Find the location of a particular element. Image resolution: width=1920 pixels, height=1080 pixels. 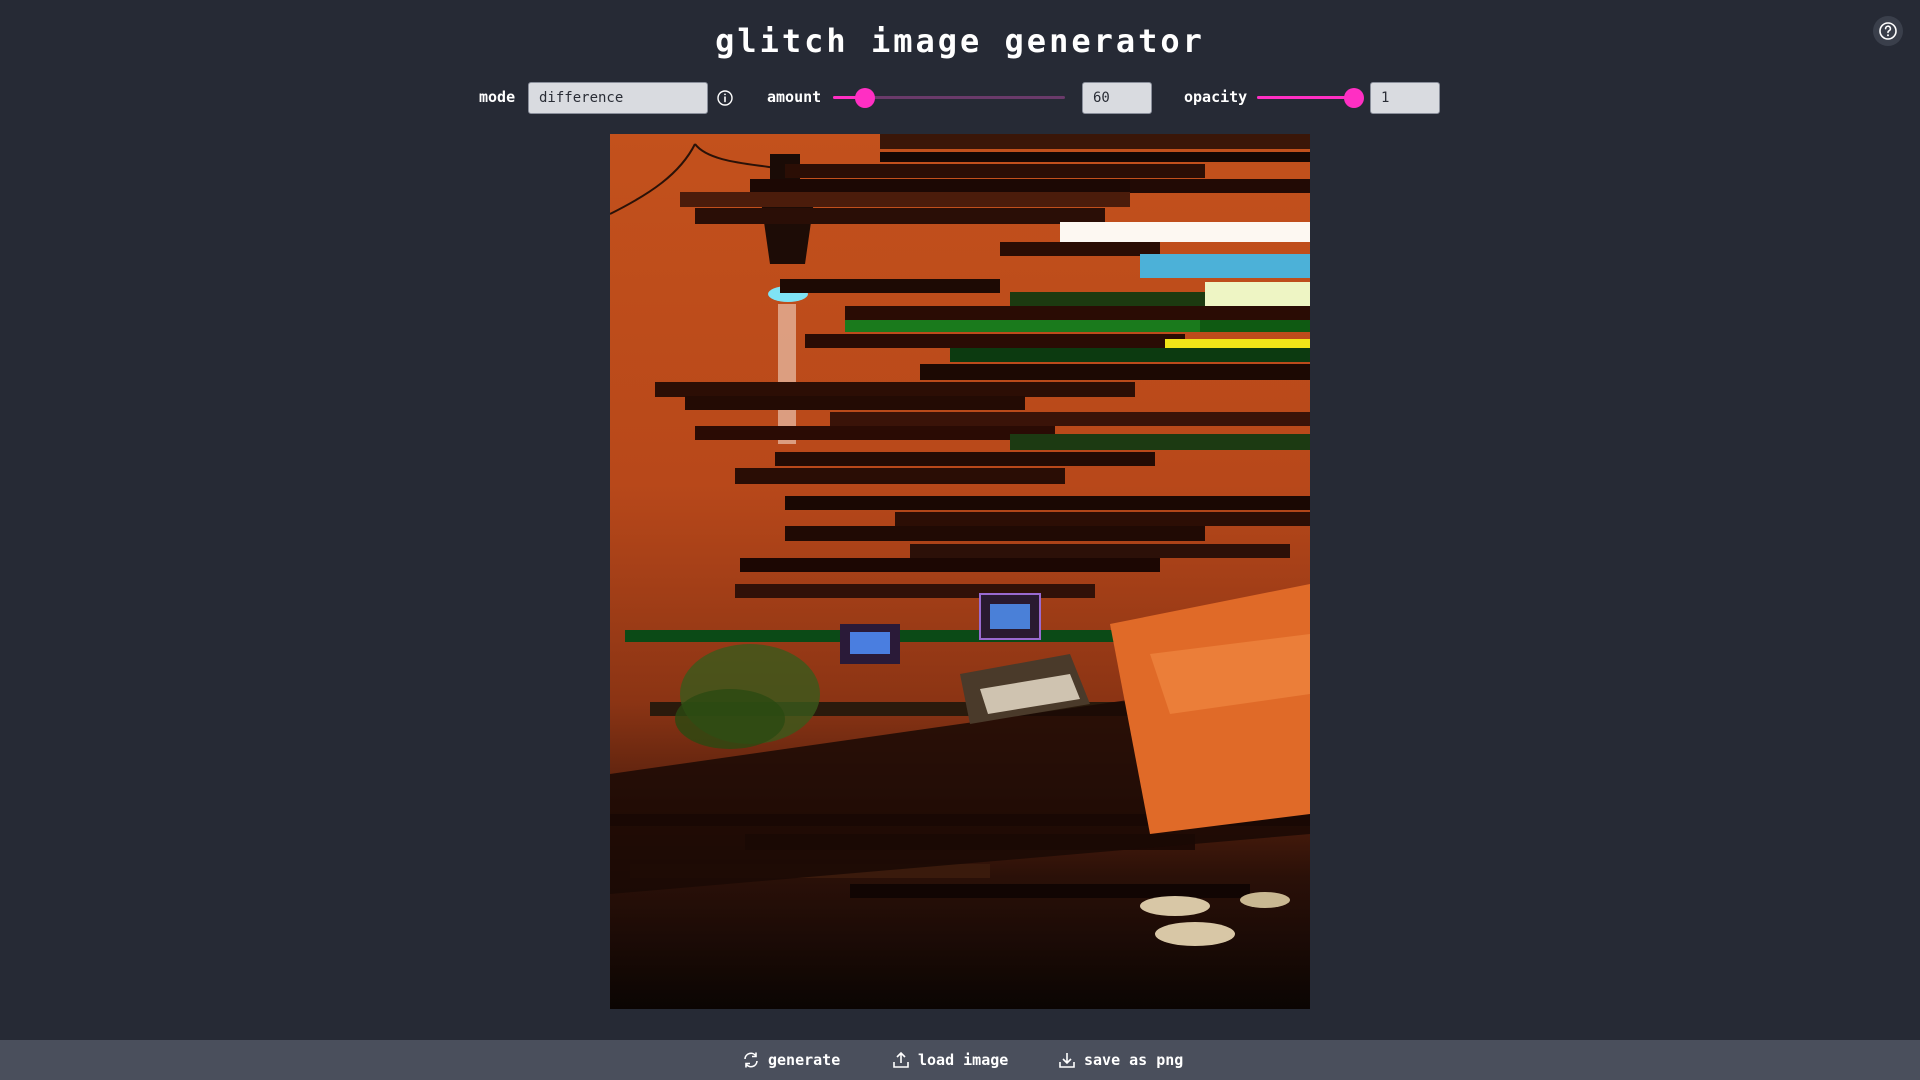

generate-button: generate is located at coordinates (791, 1060).